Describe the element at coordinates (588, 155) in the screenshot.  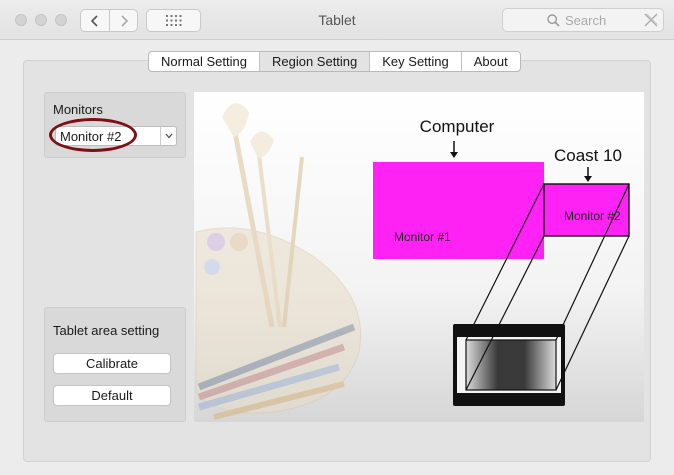
I see `device-label: Coast 10` at that location.